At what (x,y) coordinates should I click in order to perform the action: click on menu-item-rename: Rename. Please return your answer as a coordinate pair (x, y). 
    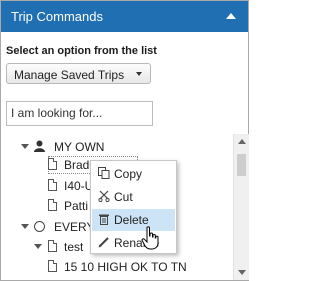
    Looking at the image, I should click on (133, 243).